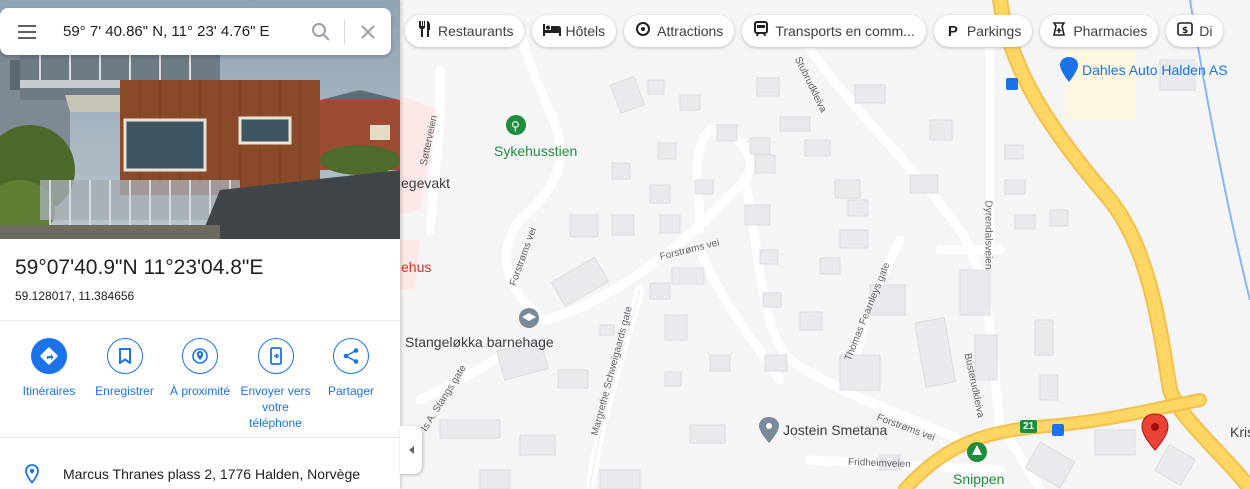 The image size is (1250, 489). I want to click on place-decimal-coords: 59.128017, 11.384656, so click(74, 296).